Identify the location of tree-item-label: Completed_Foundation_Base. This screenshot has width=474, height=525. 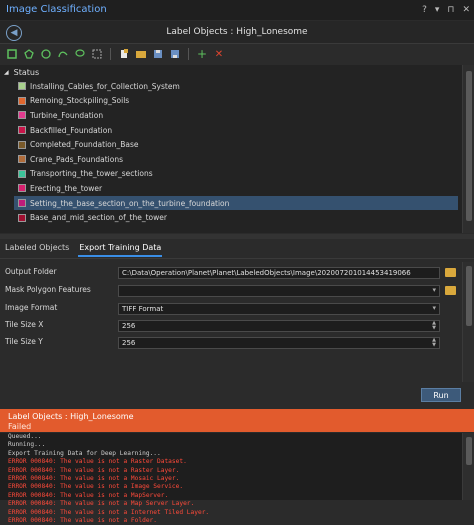
(84, 145).